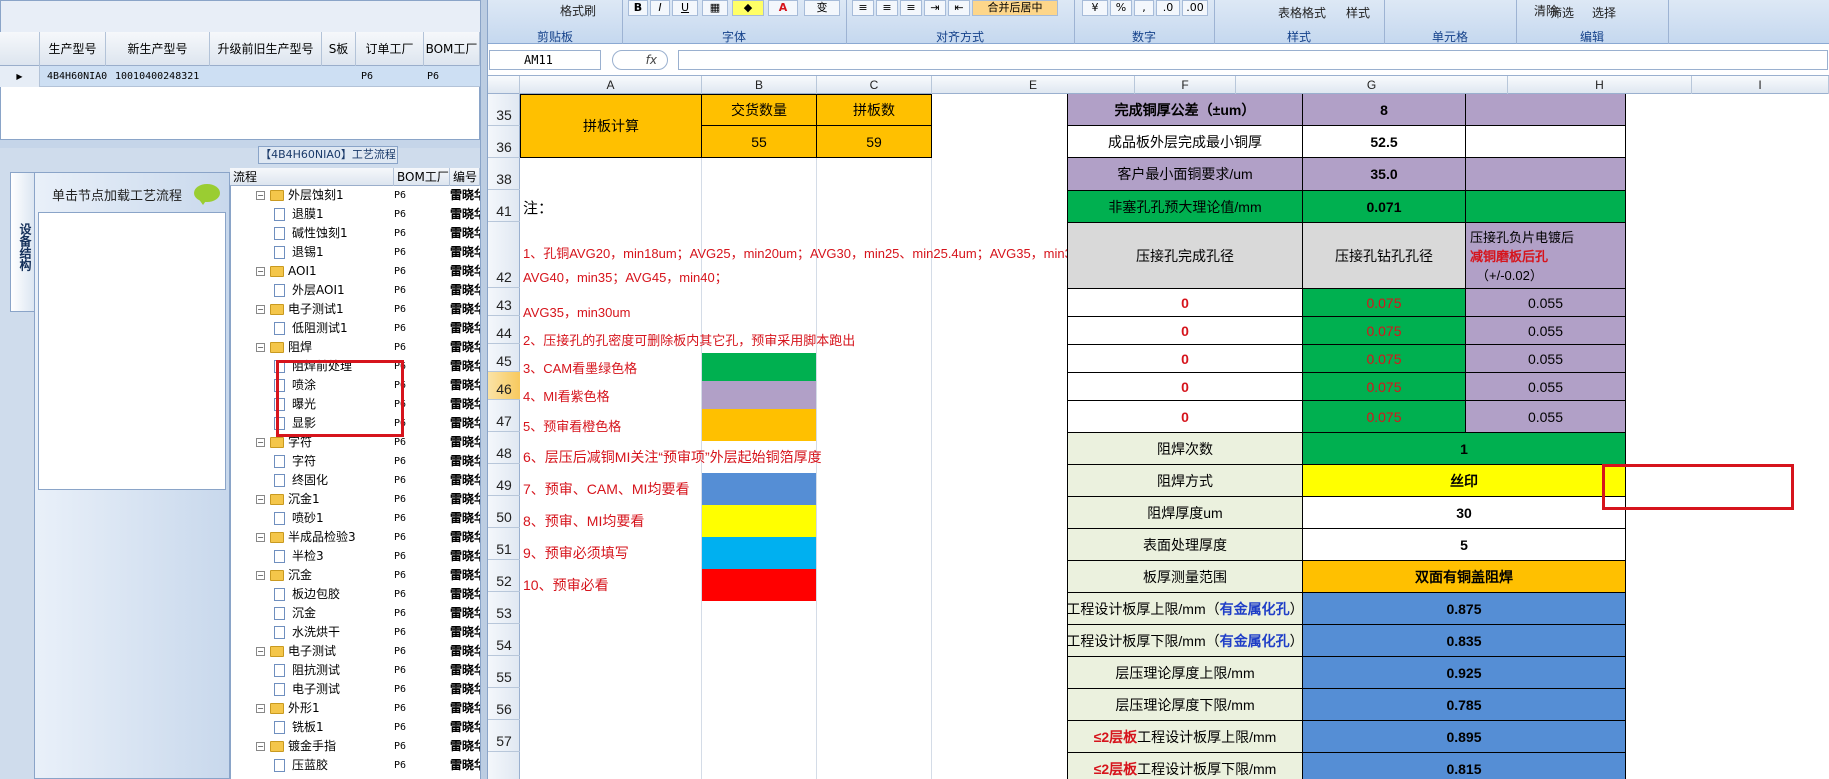  Describe the element at coordinates (504, 448) in the screenshot. I see `row-header-48: 48` at that location.